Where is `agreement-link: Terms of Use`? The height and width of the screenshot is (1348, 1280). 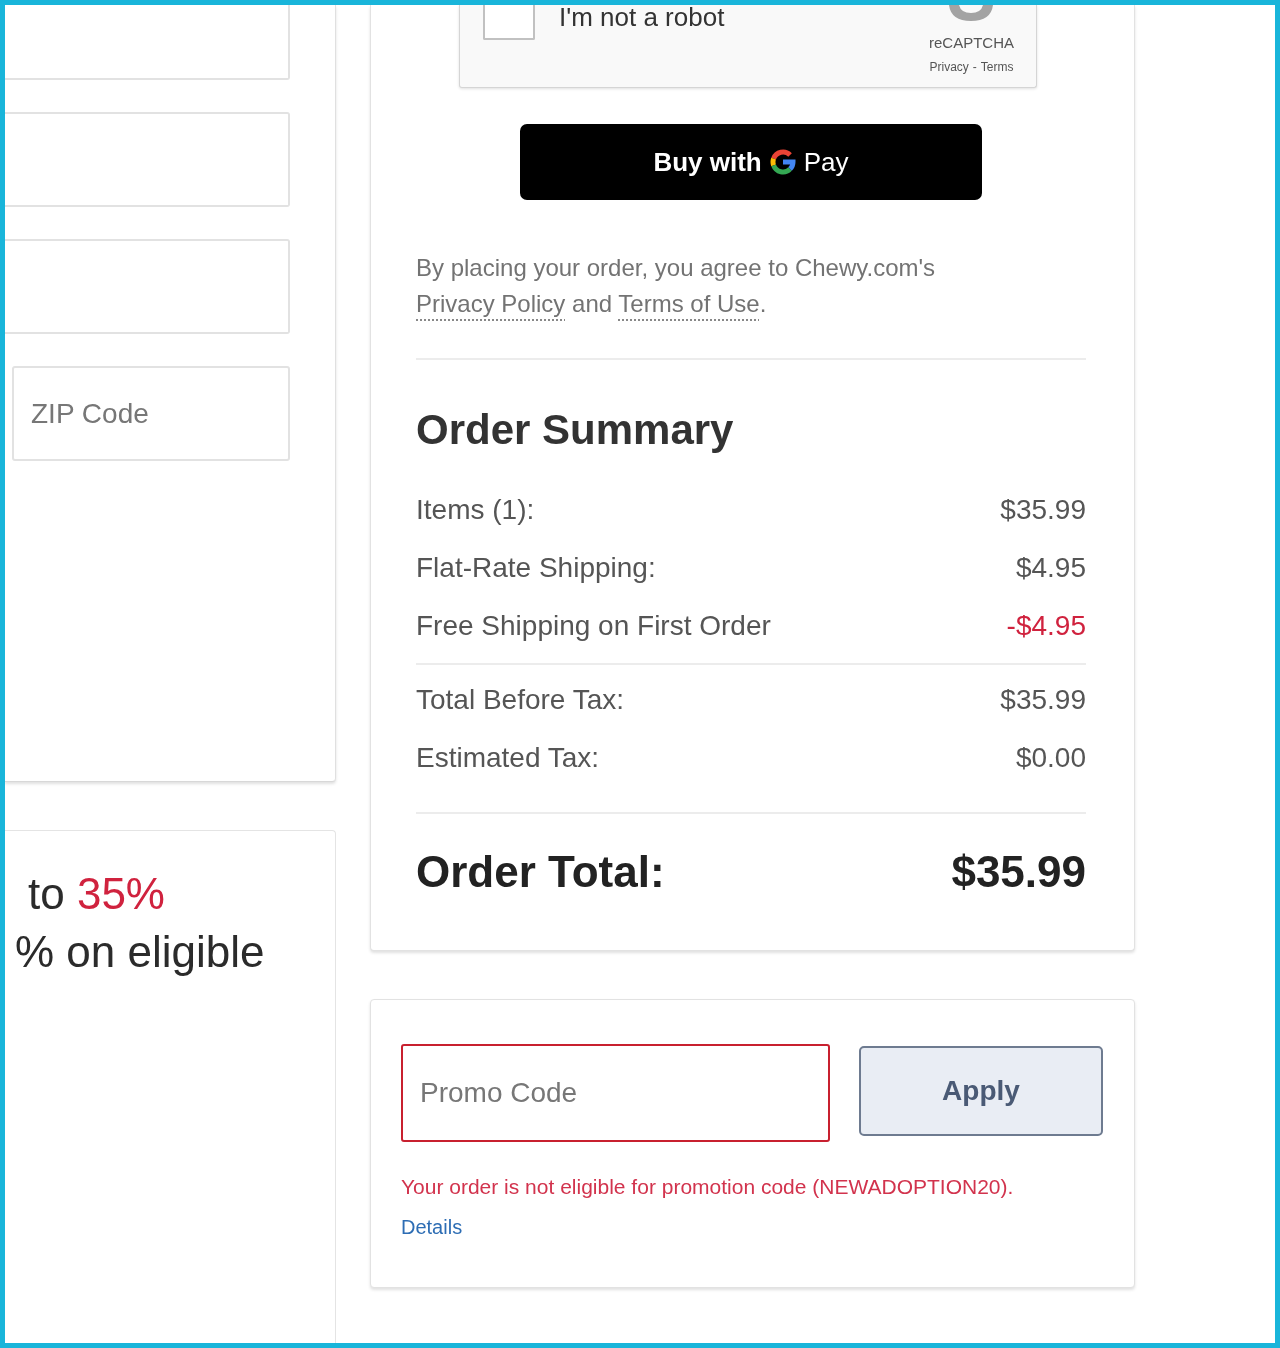 agreement-link: Terms of Use is located at coordinates (689, 303).